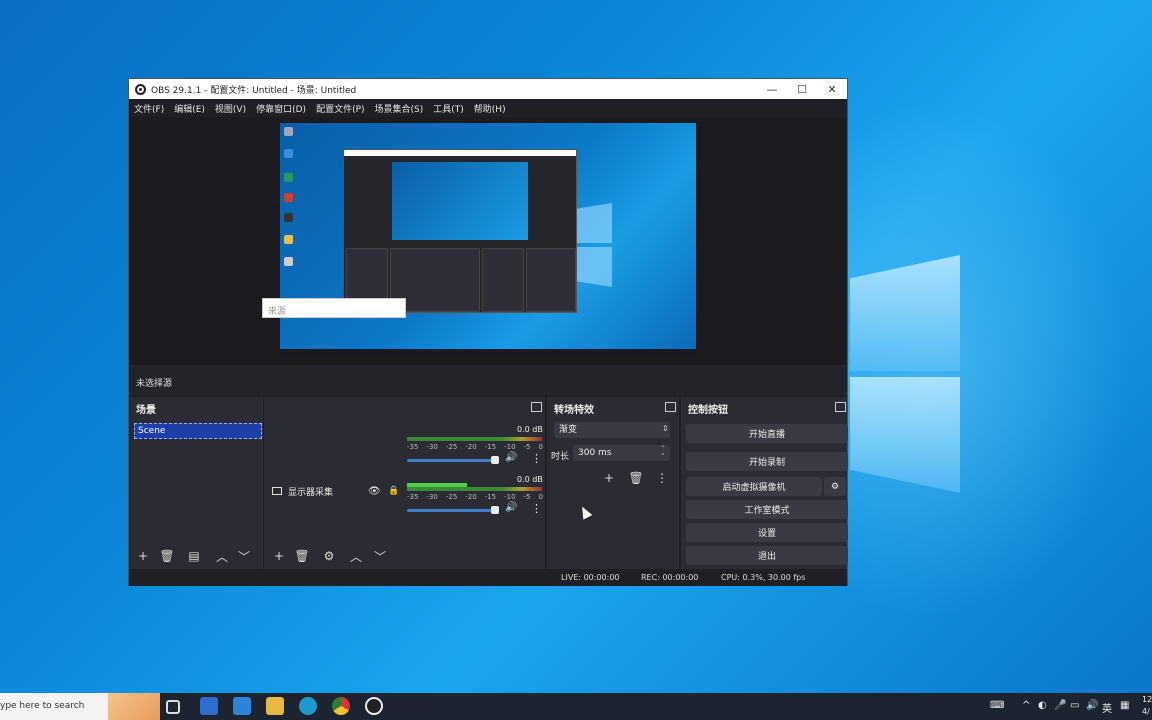 The image size is (1152, 720). I want to click on menu-file: 文件(F), so click(149, 108).